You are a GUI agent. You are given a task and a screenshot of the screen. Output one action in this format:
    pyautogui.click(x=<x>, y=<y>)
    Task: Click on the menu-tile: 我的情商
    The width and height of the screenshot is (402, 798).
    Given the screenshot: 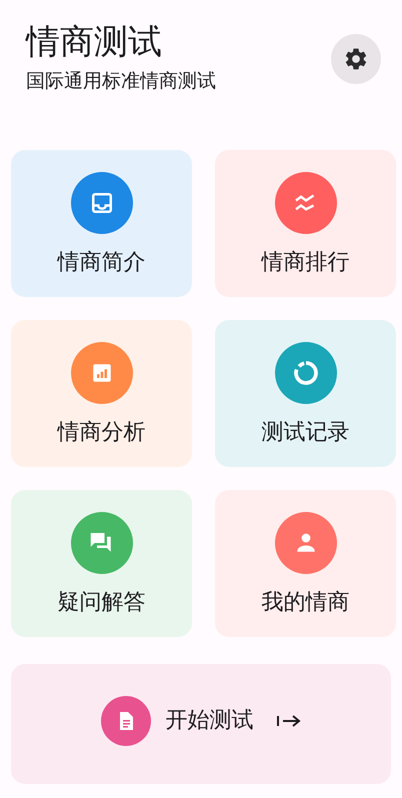 What is the action you would take?
    pyautogui.click(x=305, y=563)
    